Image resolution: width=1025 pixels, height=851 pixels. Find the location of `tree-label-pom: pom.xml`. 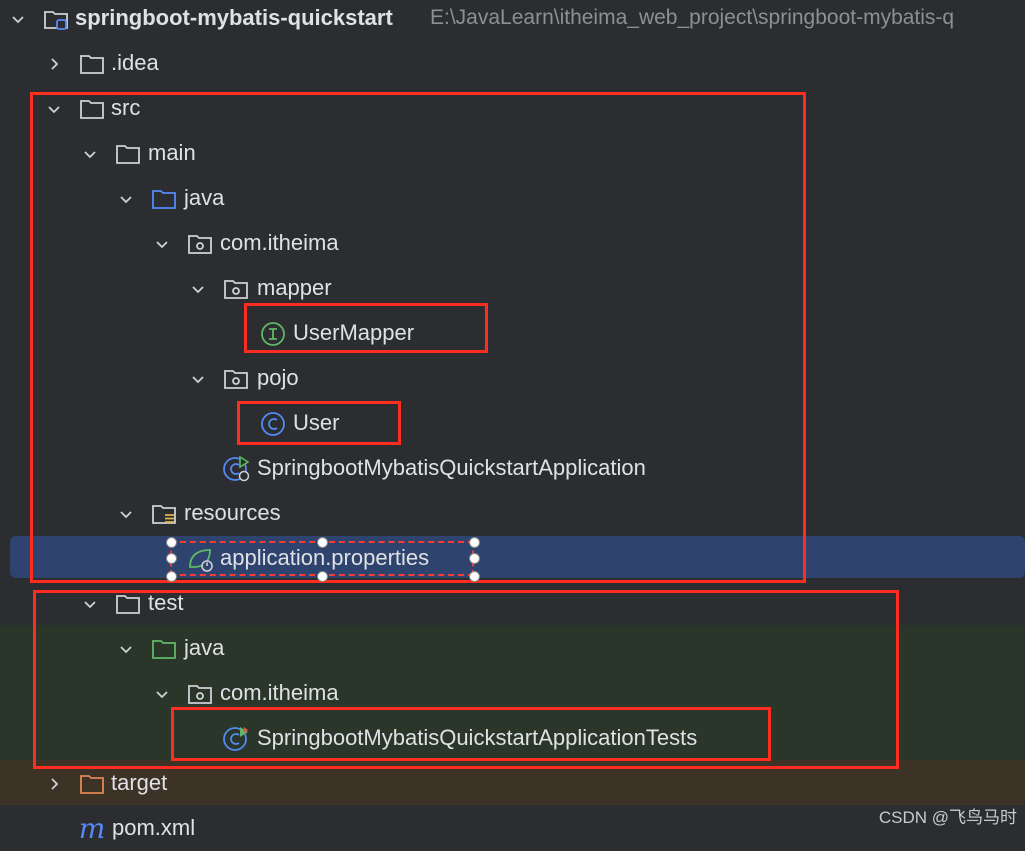

tree-label-pom: pom.xml is located at coordinates (154, 827).